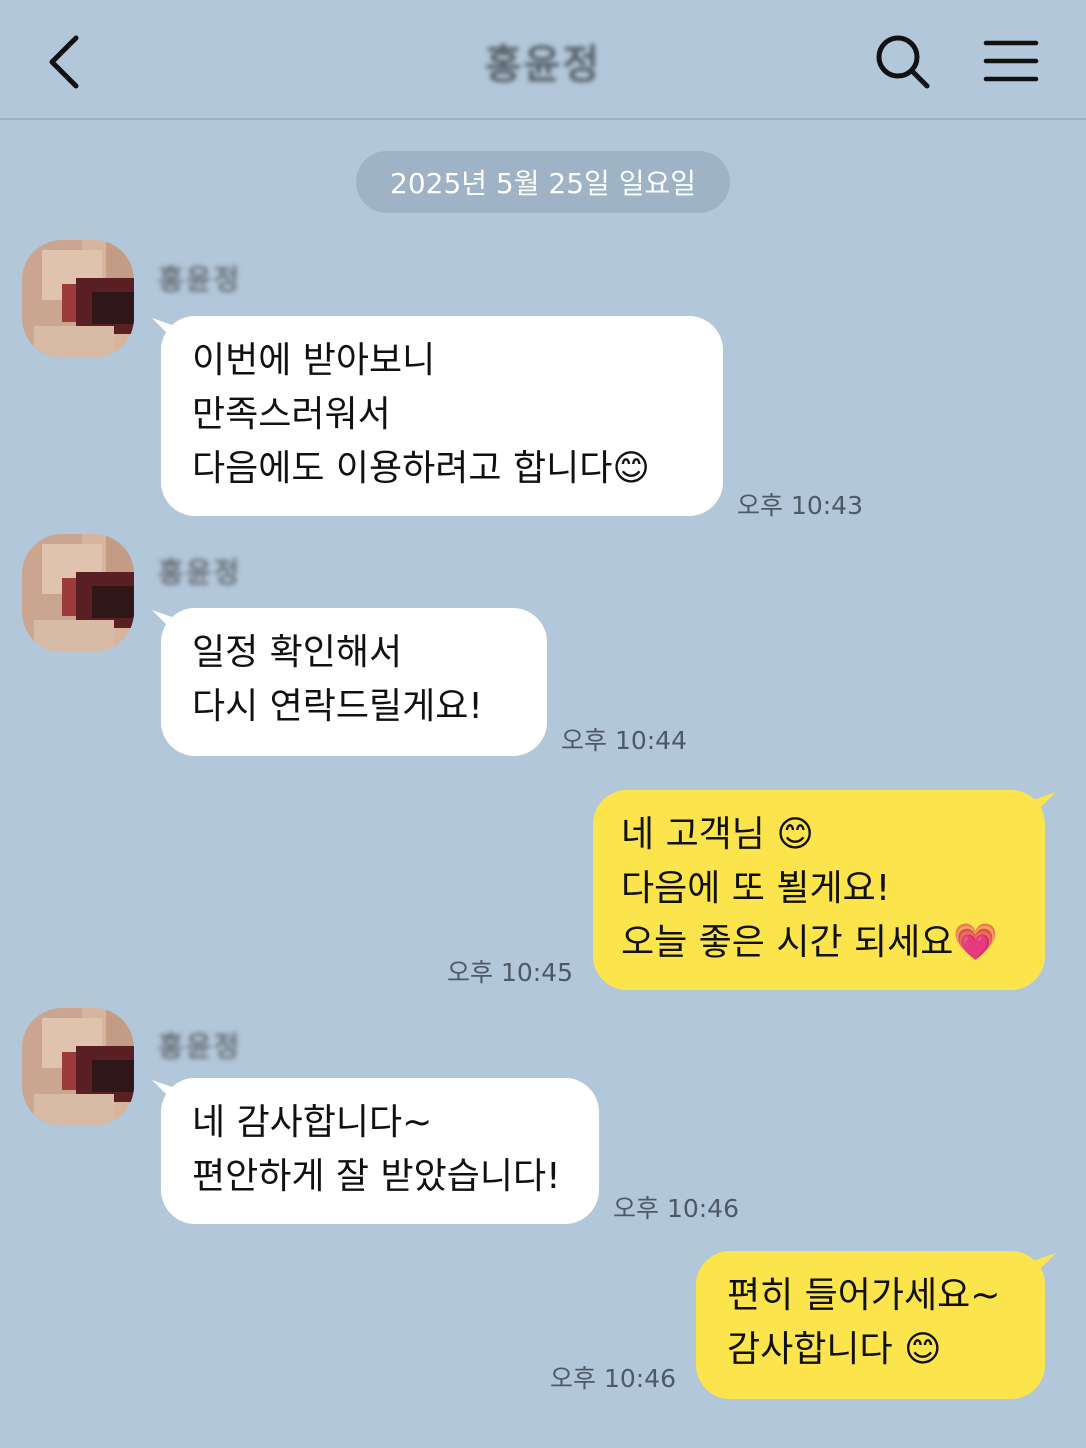 The width and height of the screenshot is (1086, 1448). What do you see at coordinates (510, 972) in the screenshot?
I see `message-time: 오후 10:45` at bounding box center [510, 972].